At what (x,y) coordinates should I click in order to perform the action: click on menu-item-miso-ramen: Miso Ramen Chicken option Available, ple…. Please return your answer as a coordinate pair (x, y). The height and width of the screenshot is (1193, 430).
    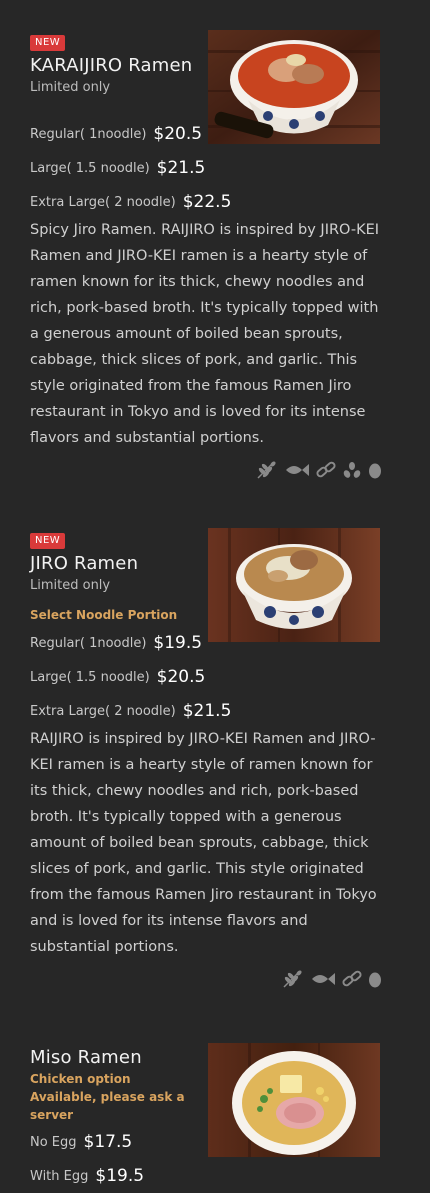
    Looking at the image, I should click on (206, 1118).